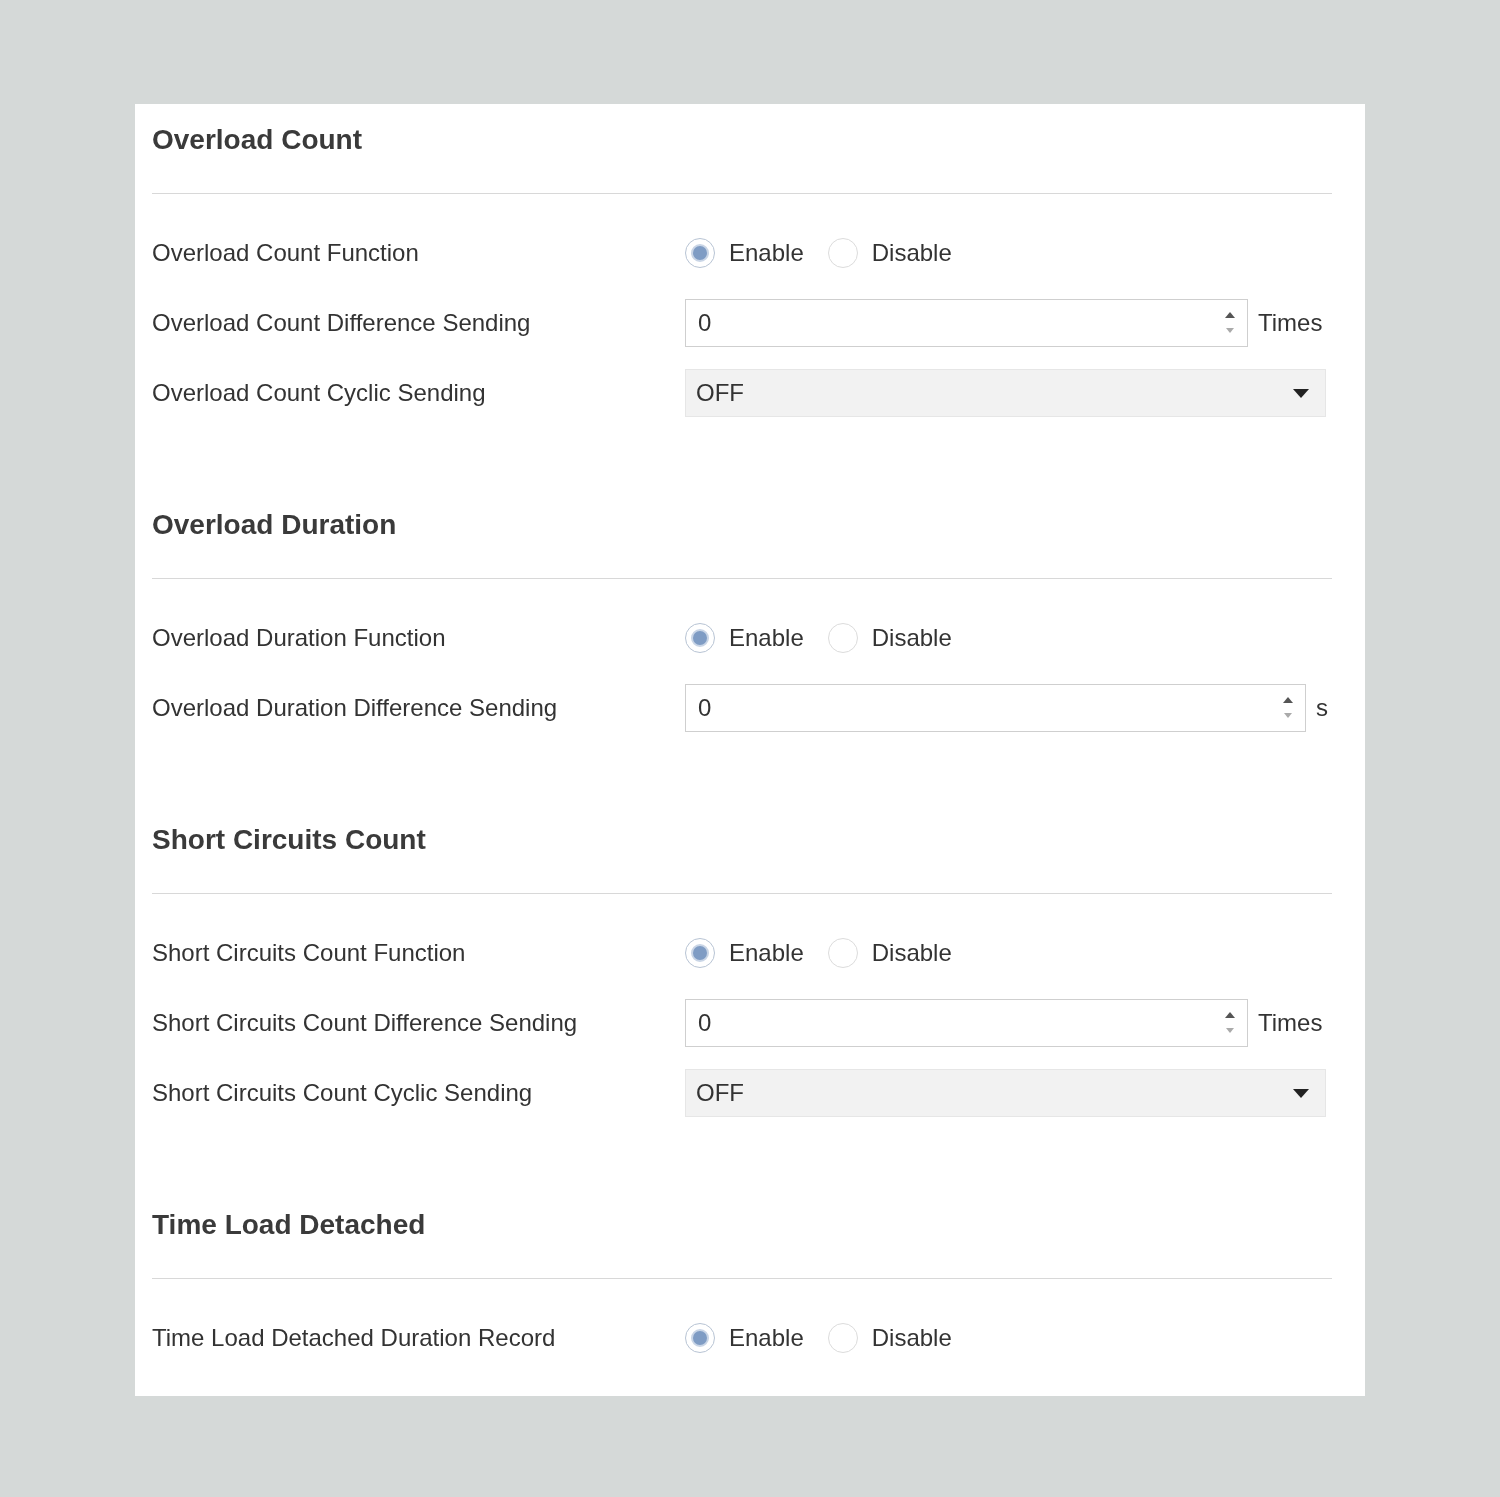 This screenshot has height=1497, width=1500. Describe the element at coordinates (365, 1023) in the screenshot. I see `setting-label: Short Circuits Count Difference Sending` at that location.